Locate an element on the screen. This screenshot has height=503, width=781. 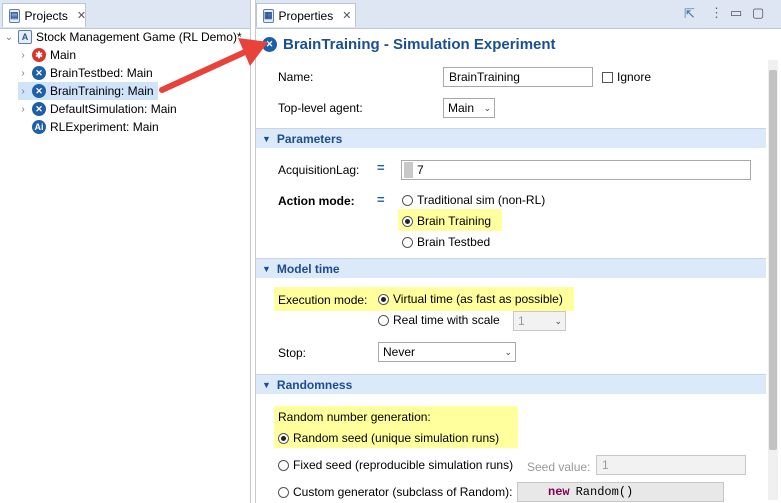
agent-icon: ✱ is located at coordinates (39, 55).